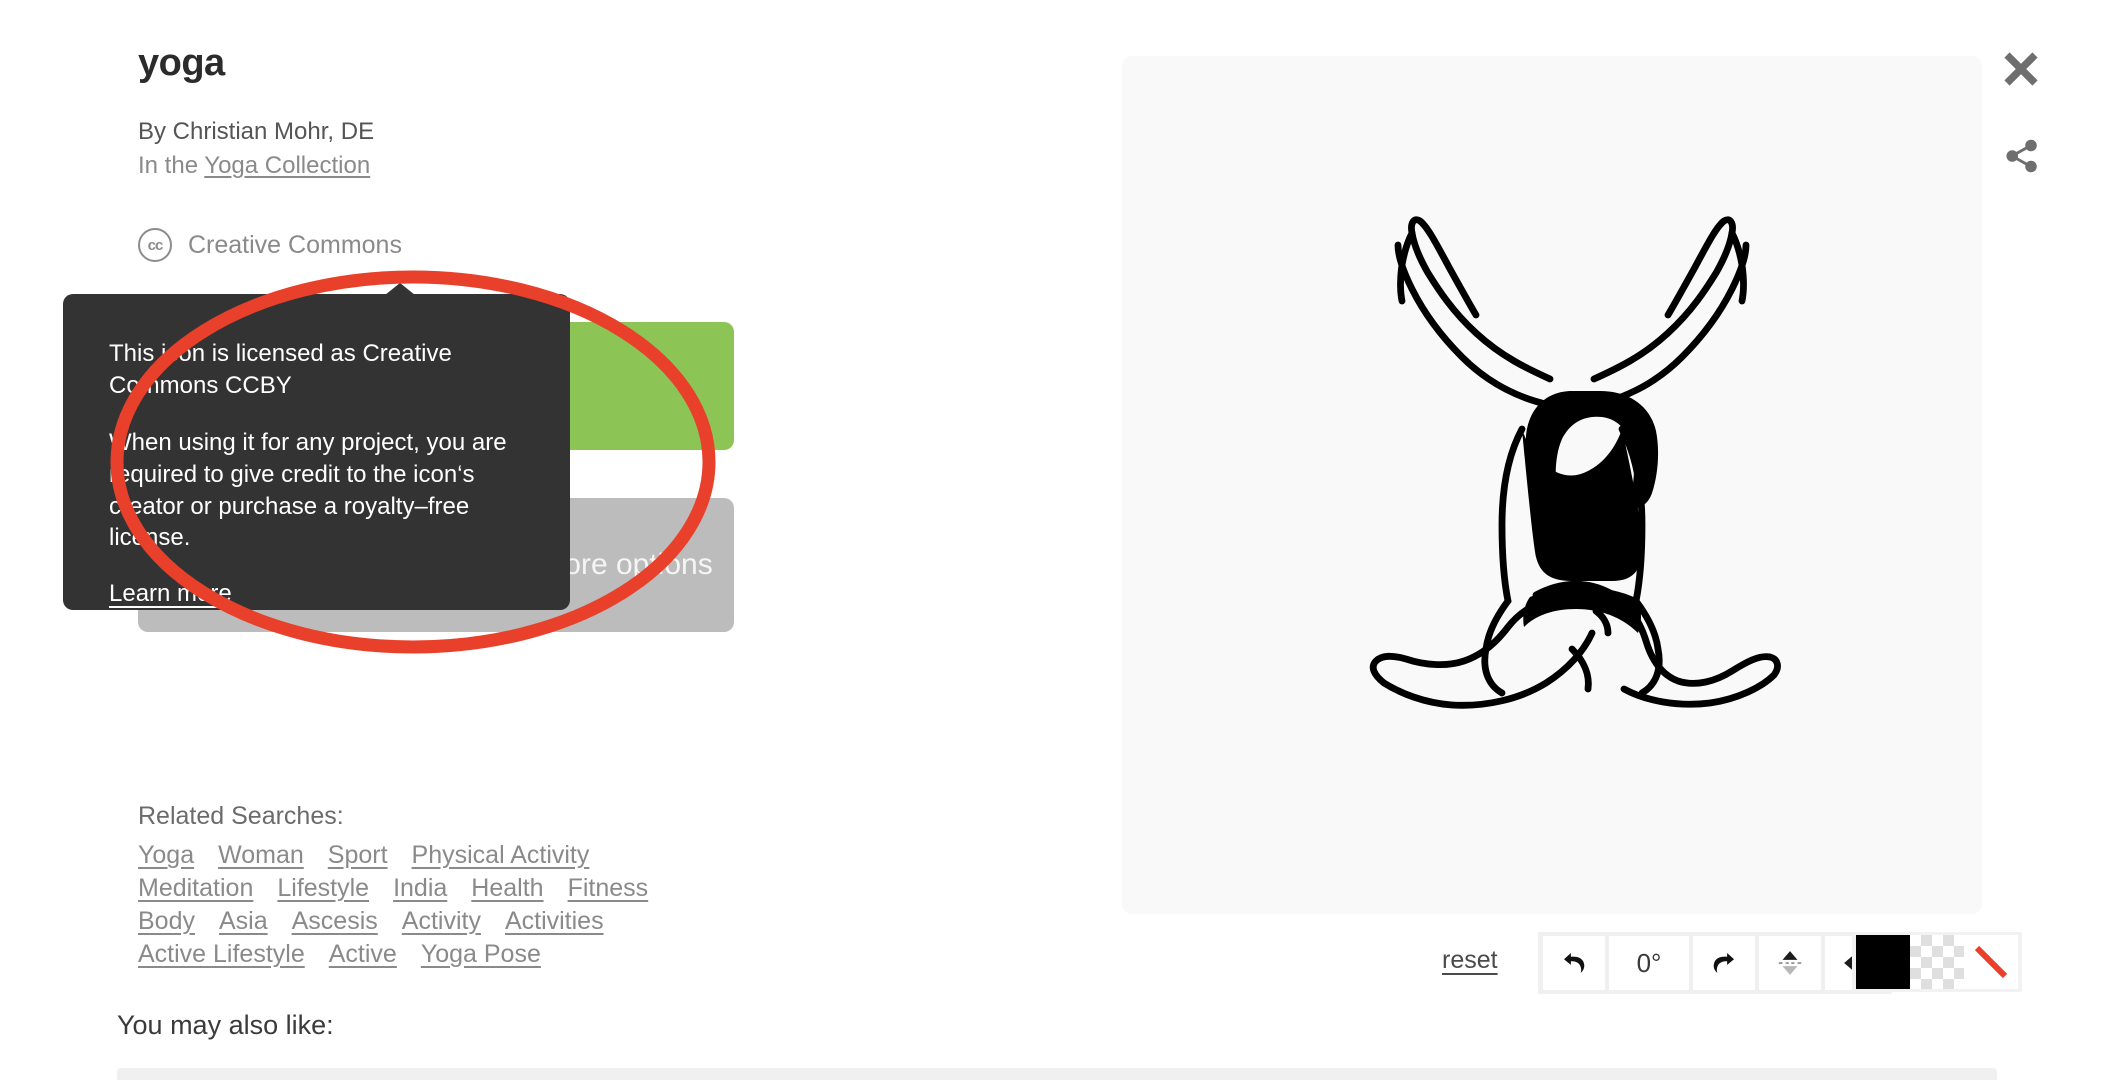 The height and width of the screenshot is (1080, 2114). What do you see at coordinates (241, 816) in the screenshot?
I see `related-searches-title: Related Searches:` at bounding box center [241, 816].